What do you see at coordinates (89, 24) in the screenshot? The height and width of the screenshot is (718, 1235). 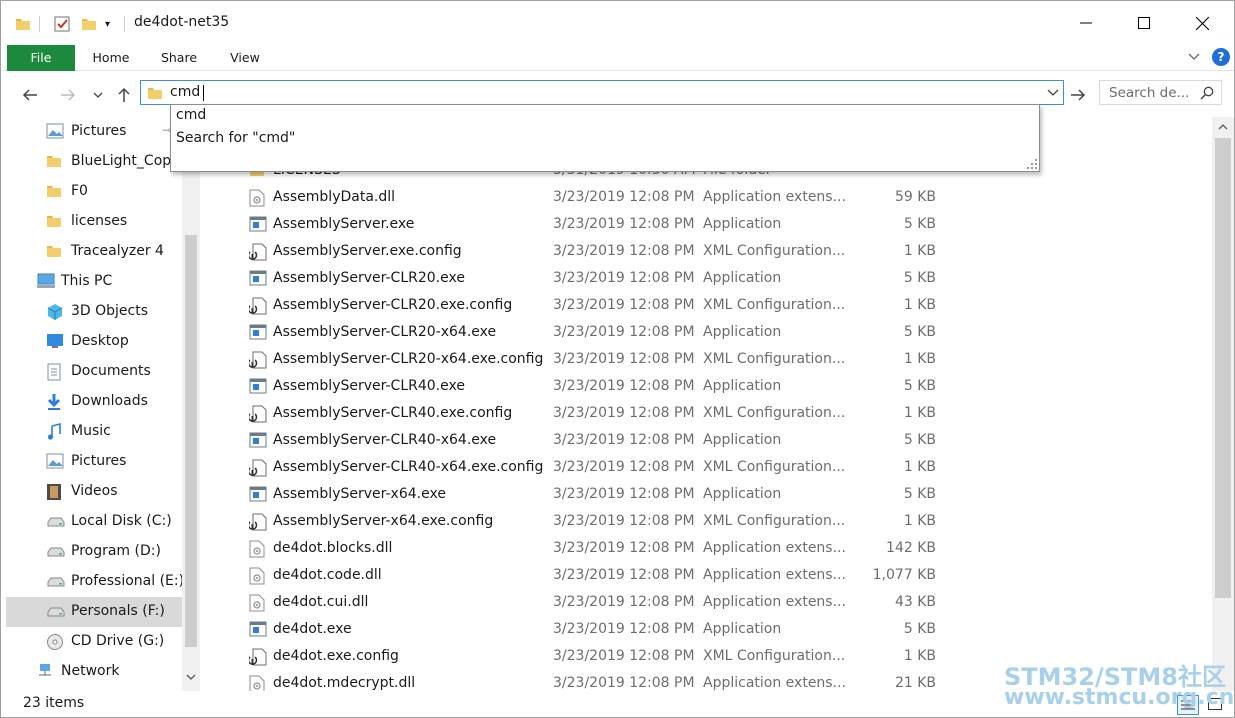 I see `new-folder-icon` at bounding box center [89, 24].